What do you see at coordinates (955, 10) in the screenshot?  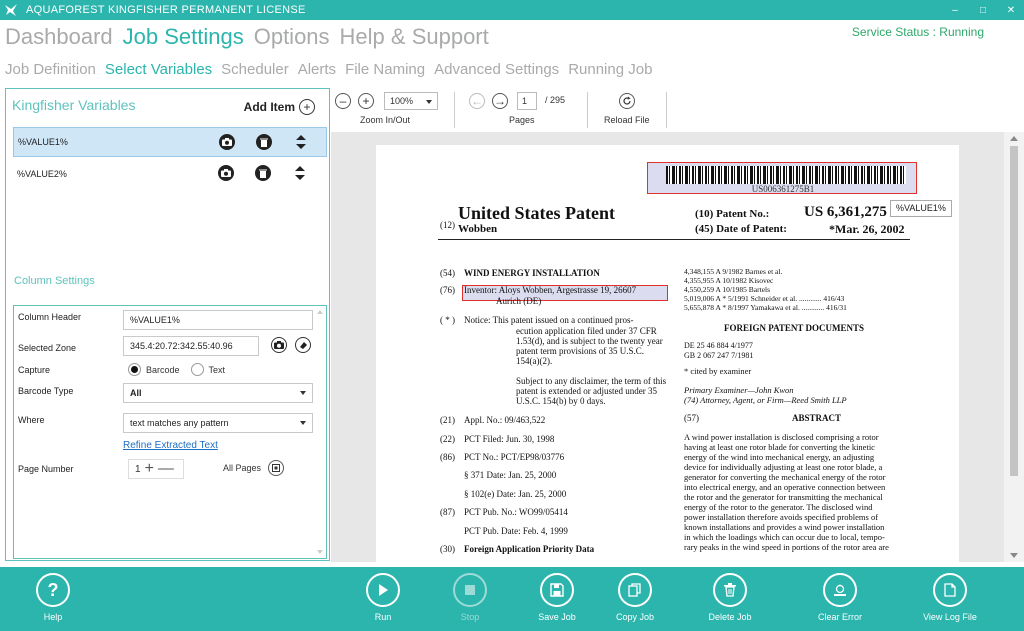 I see `minimize-icon: –` at bounding box center [955, 10].